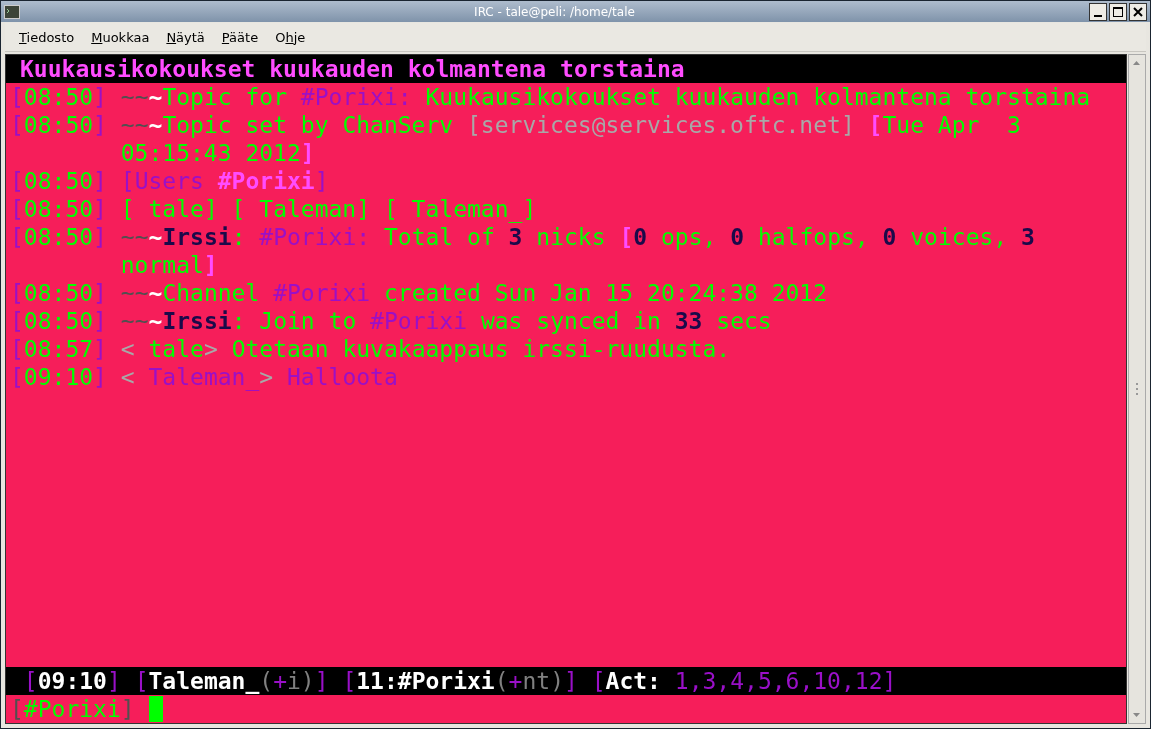 Image resolution: width=1151 pixels, height=729 pixels. Describe the element at coordinates (550, 97) in the screenshot. I see `chat-line: [08:50] ~~~Topic for #Porixi: Kuukausikokoukset kuukauden kolmantena torstaina` at that location.